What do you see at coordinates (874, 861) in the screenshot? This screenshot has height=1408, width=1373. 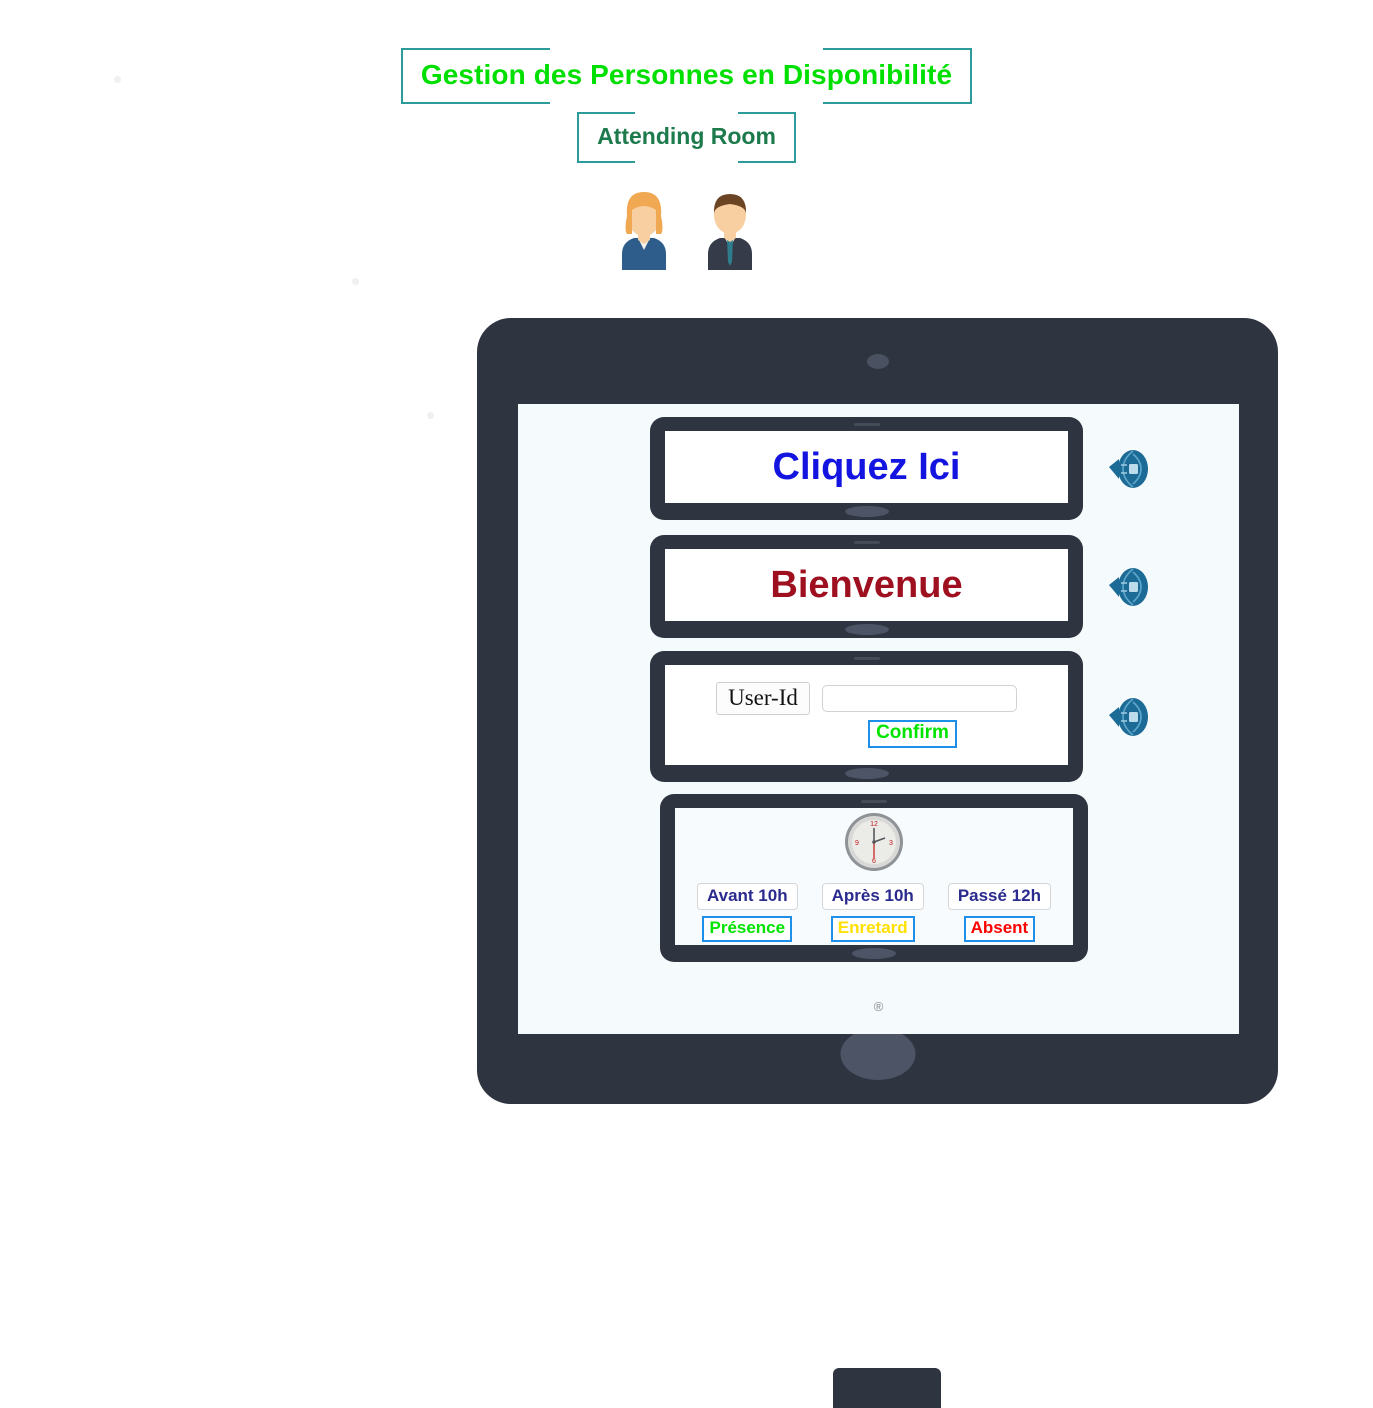 I see `svg-text: 6` at bounding box center [874, 861].